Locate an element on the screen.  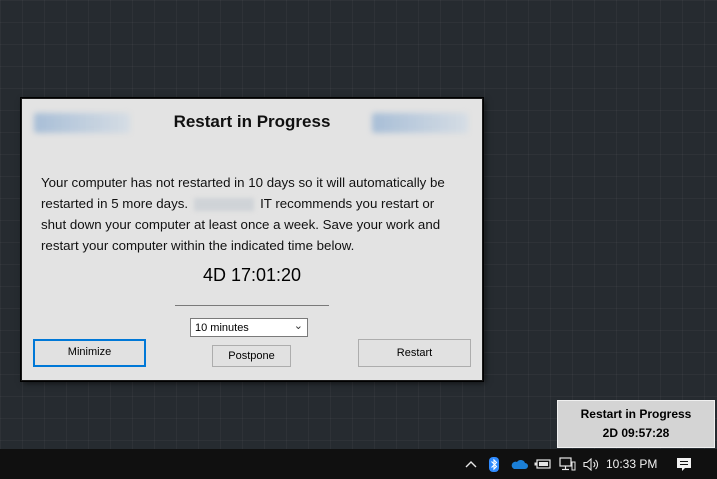
postpone-duration-select: 10 minutes ⌄ is located at coordinates (249, 327).